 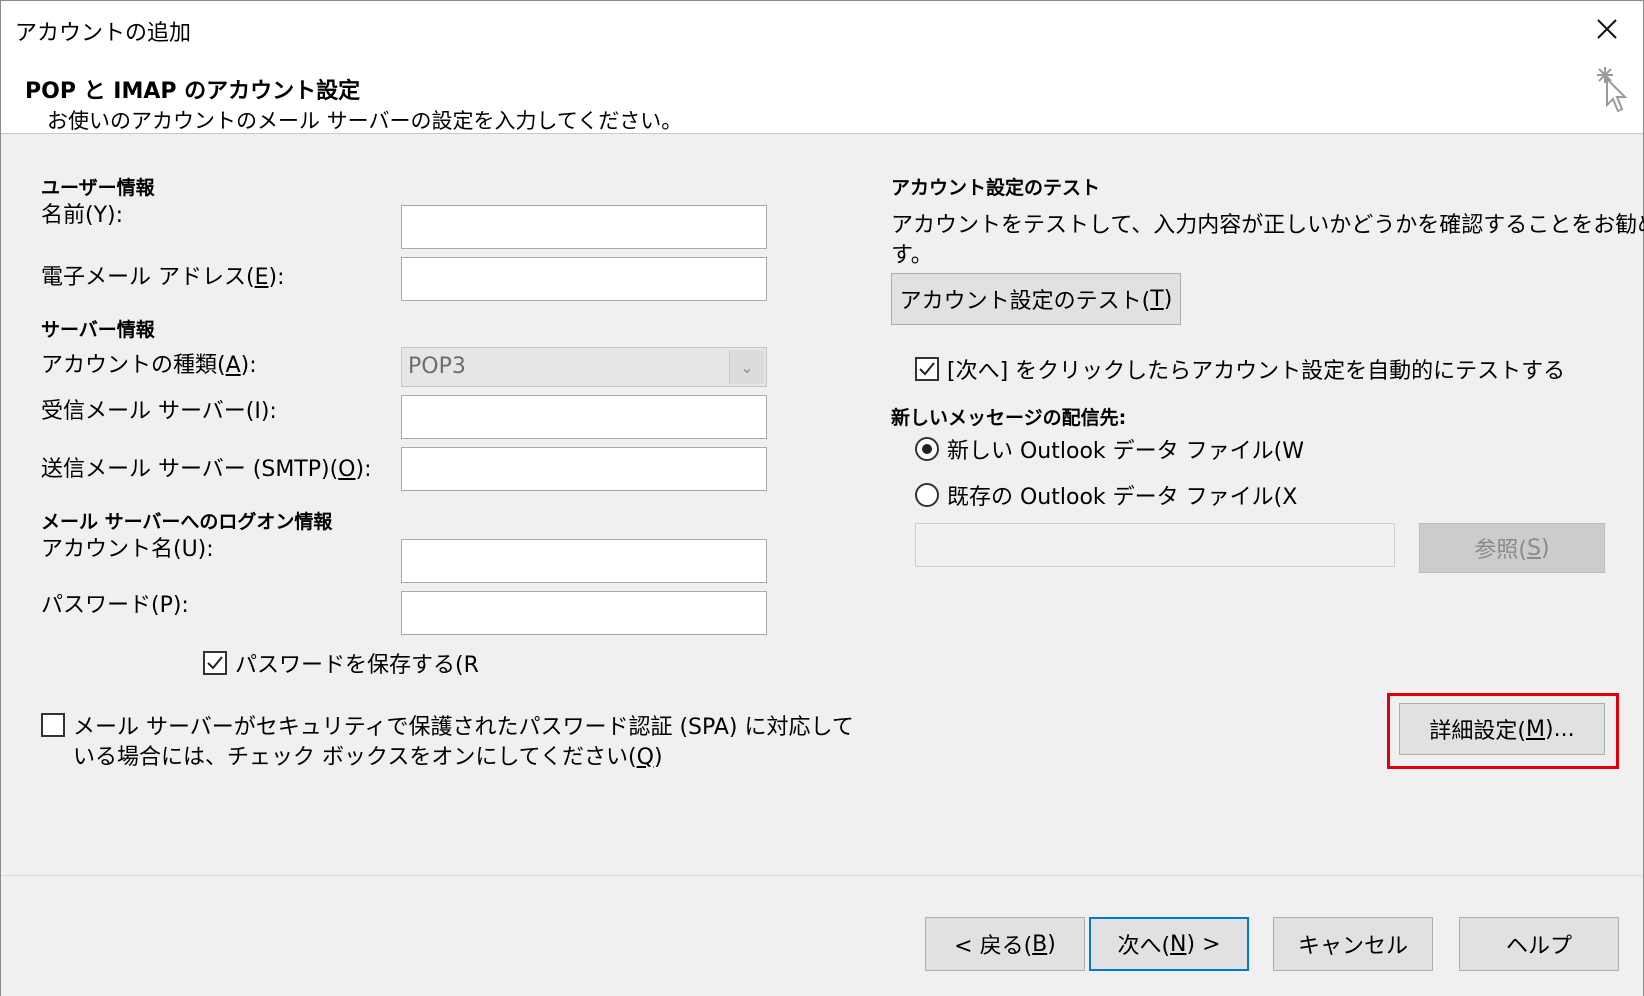 I want to click on password-input, so click(x=584, y=613).